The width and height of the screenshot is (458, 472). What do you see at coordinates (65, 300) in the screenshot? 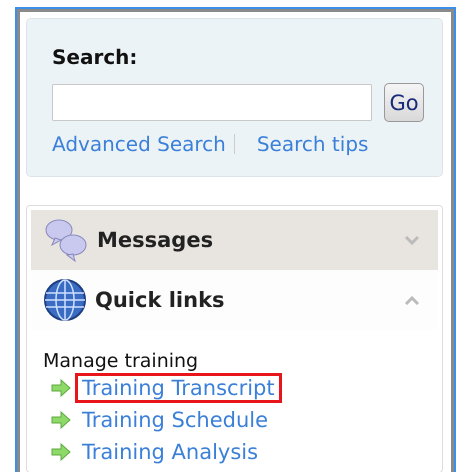
I see `globe-icon` at bounding box center [65, 300].